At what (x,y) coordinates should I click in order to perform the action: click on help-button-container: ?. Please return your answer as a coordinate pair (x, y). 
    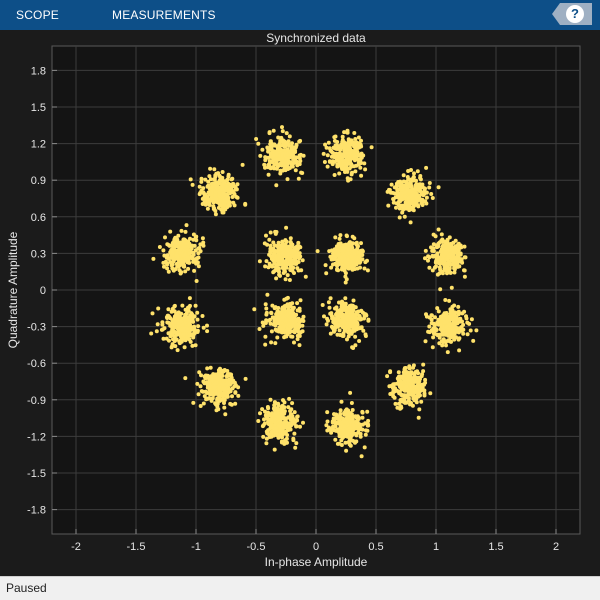
    Looking at the image, I should click on (572, 14).